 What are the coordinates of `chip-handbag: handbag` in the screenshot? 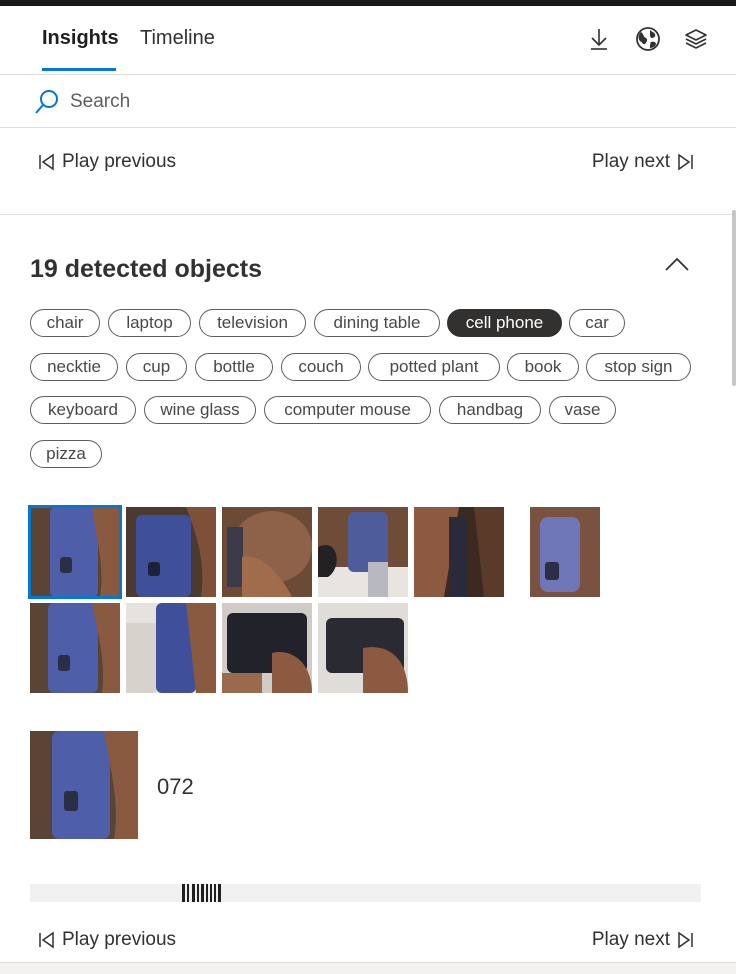 It's located at (490, 410).